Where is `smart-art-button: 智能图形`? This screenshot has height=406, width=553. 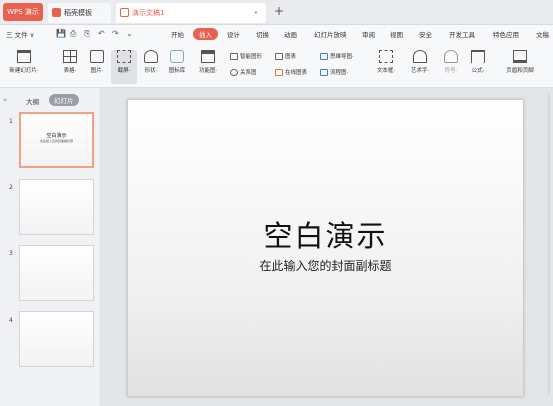 smart-art-button: 智能图形 is located at coordinates (246, 56).